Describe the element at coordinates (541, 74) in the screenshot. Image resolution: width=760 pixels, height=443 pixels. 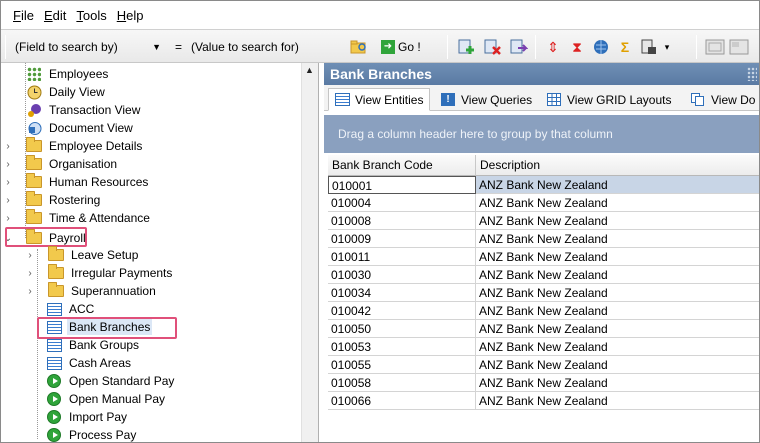
I see `panel-title-bar: Bank Branches` at that location.